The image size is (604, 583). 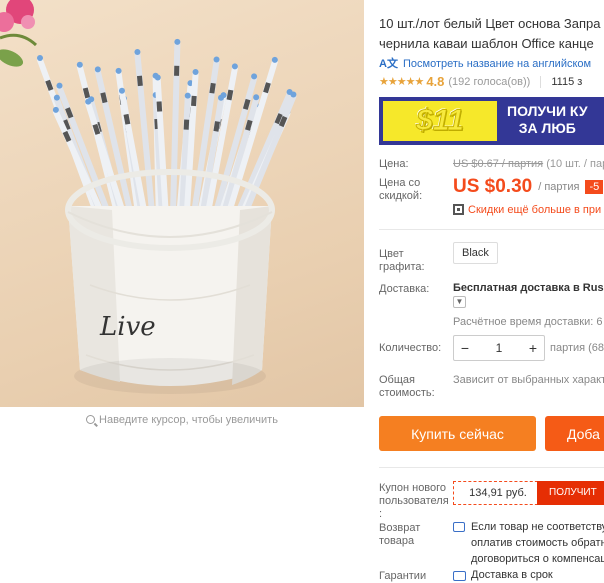 I want to click on magnifier-icon, so click(x=91, y=419).